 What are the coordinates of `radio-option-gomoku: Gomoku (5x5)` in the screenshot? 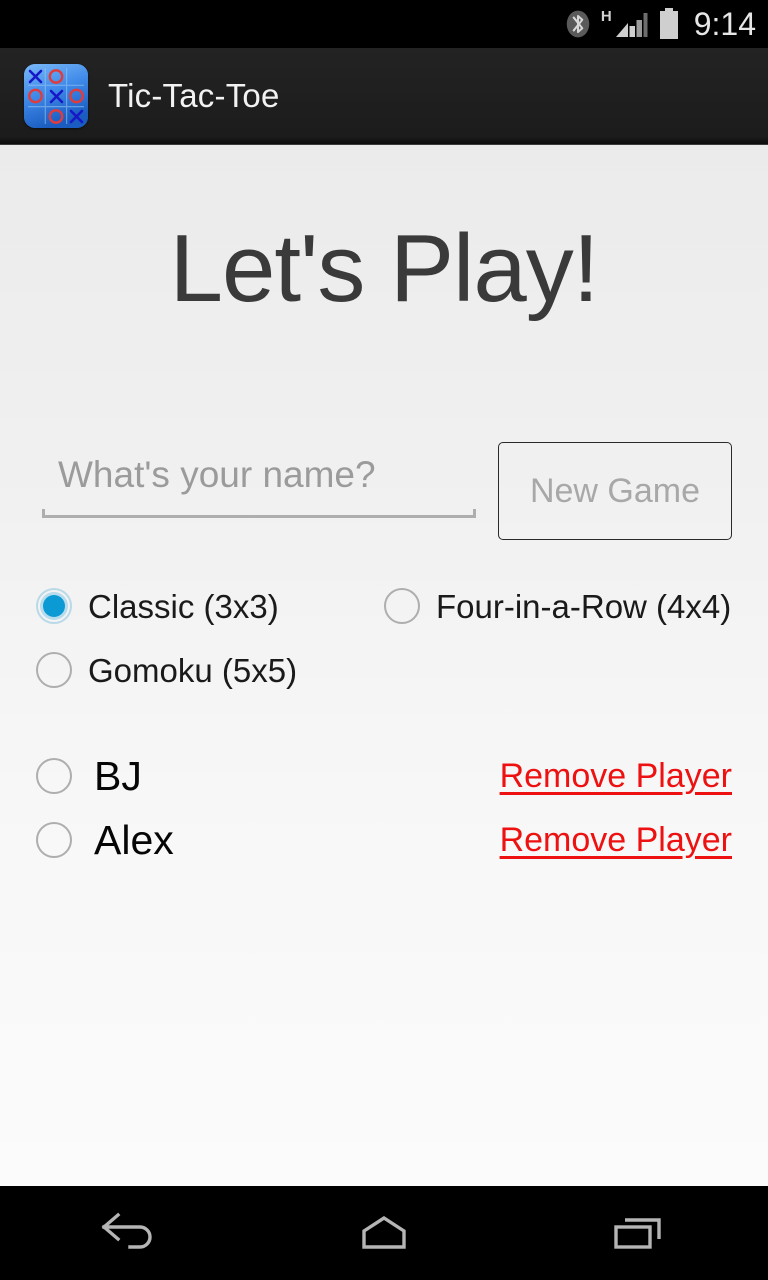 It's located at (210, 670).